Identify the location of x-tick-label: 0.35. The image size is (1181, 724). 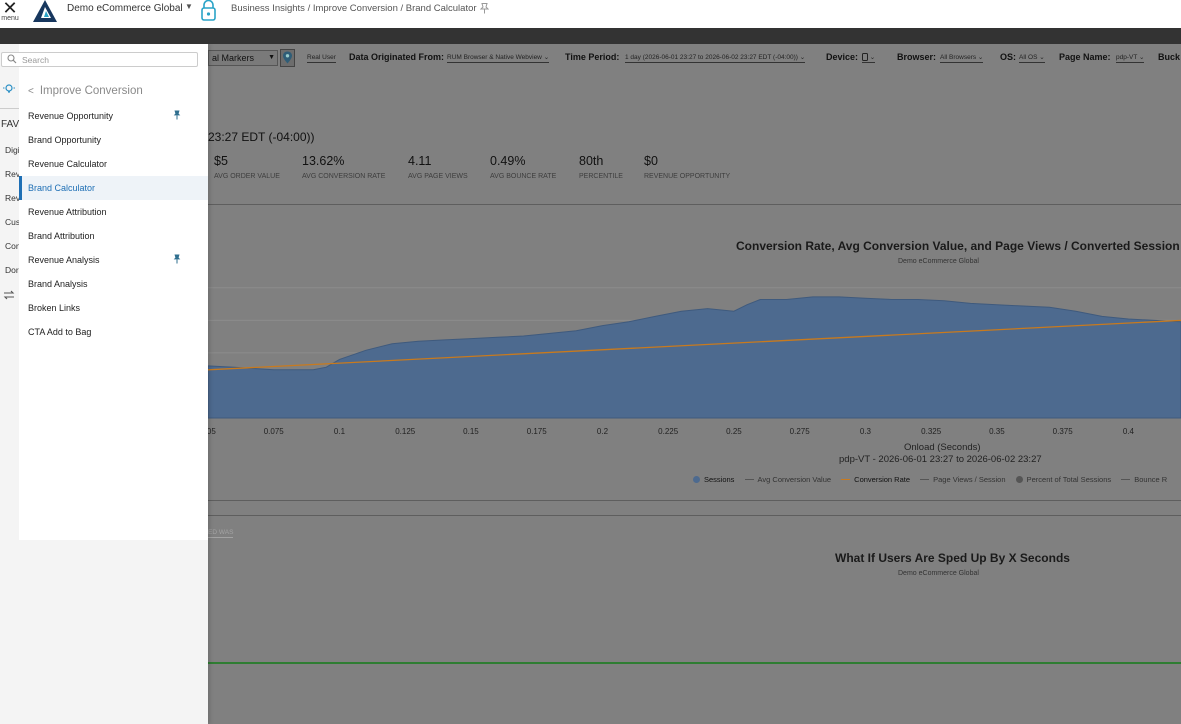
(997, 431).